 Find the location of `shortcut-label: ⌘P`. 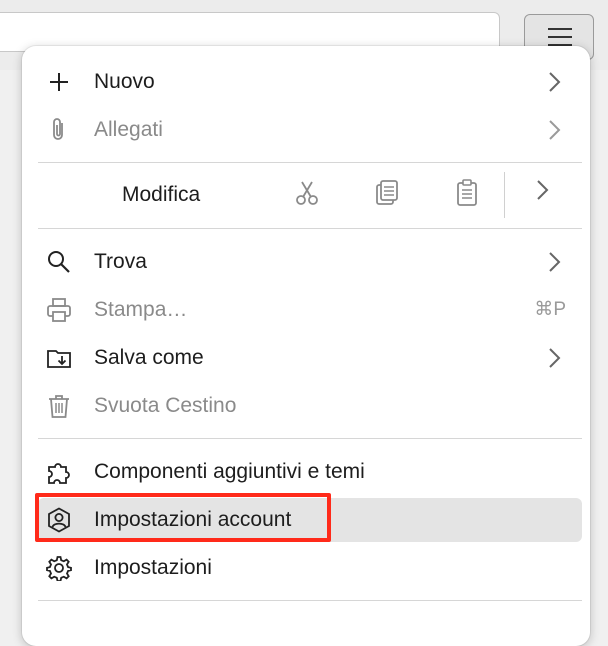

shortcut-label: ⌘P is located at coordinates (550, 309).